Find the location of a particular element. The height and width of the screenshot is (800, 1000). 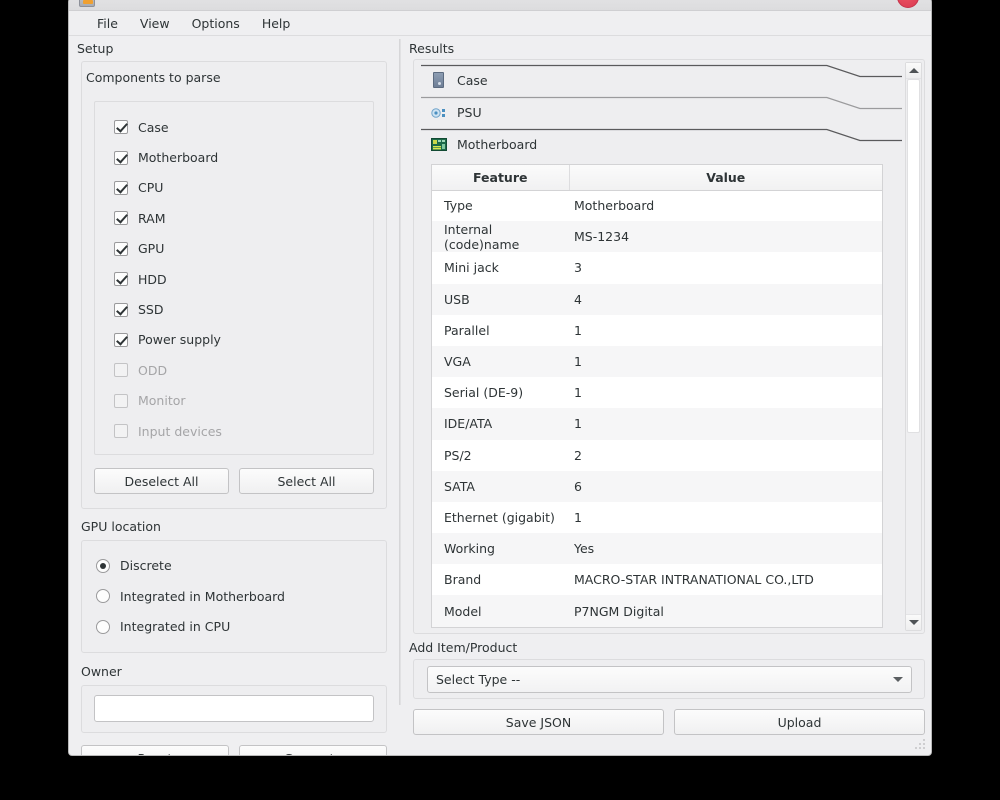

checkbox-case-label: Case is located at coordinates (153, 127).